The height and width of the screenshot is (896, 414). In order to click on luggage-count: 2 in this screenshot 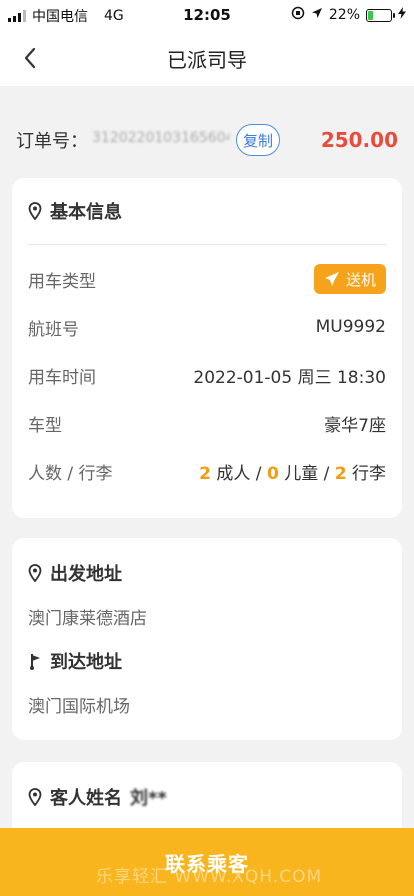, I will do `click(340, 473)`.